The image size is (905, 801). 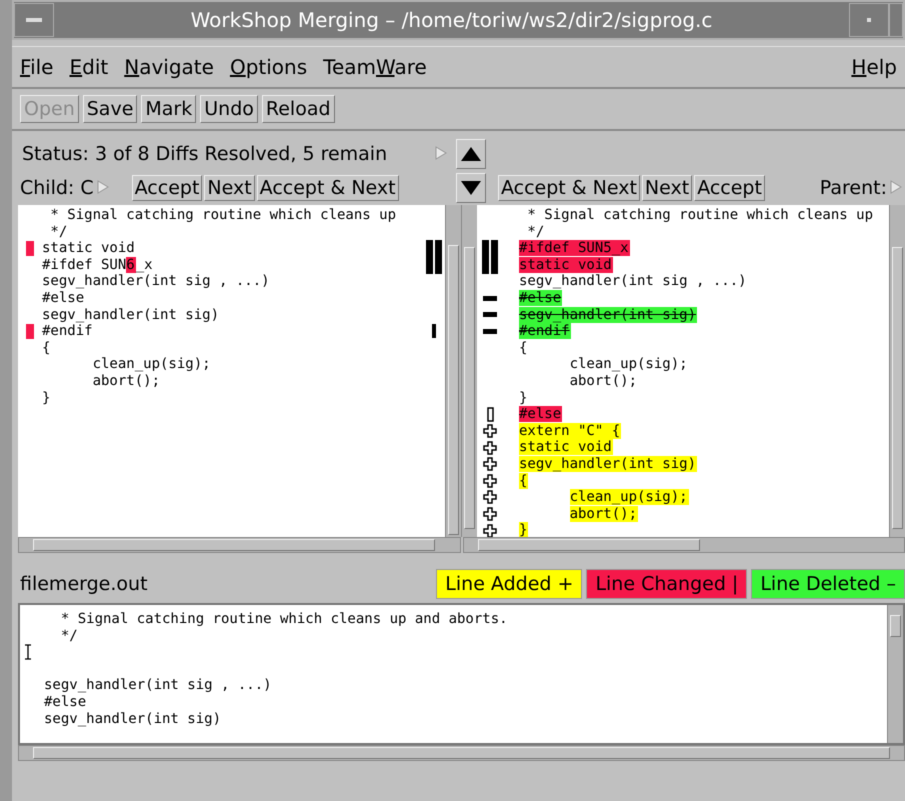 I want to click on toolbar-button: Save, so click(x=110, y=109).